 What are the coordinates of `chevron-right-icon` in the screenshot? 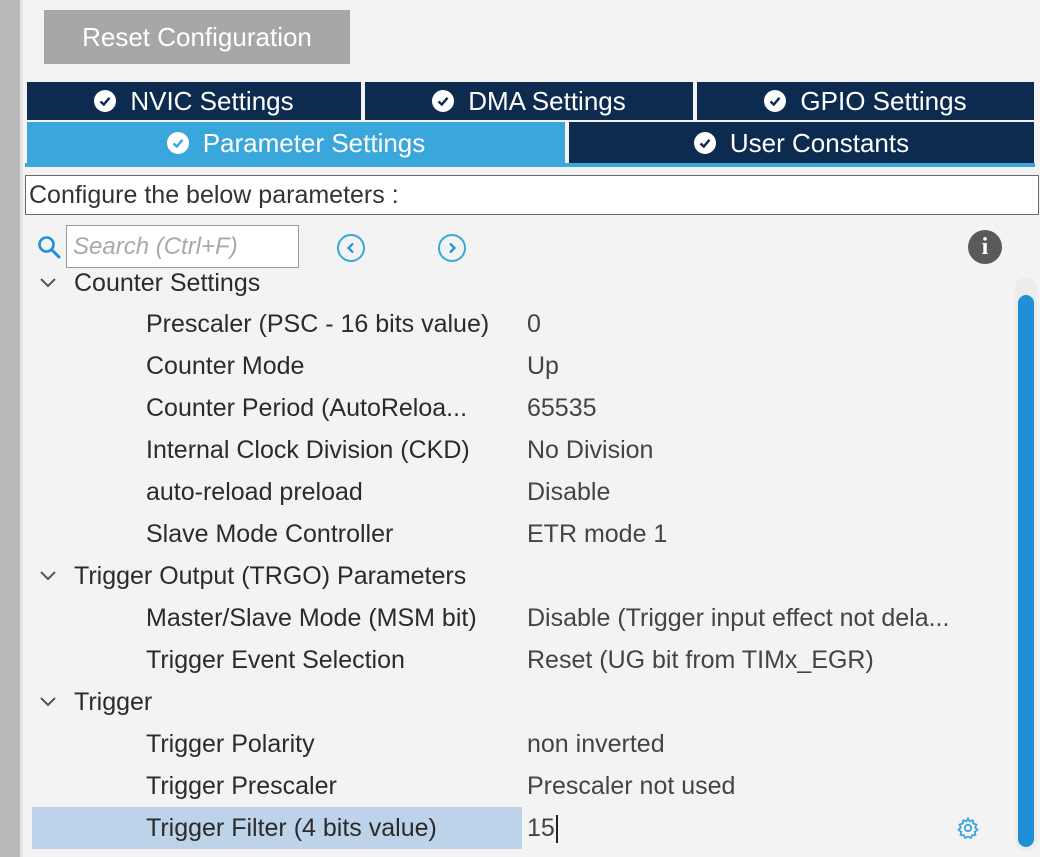 It's located at (453, 248).